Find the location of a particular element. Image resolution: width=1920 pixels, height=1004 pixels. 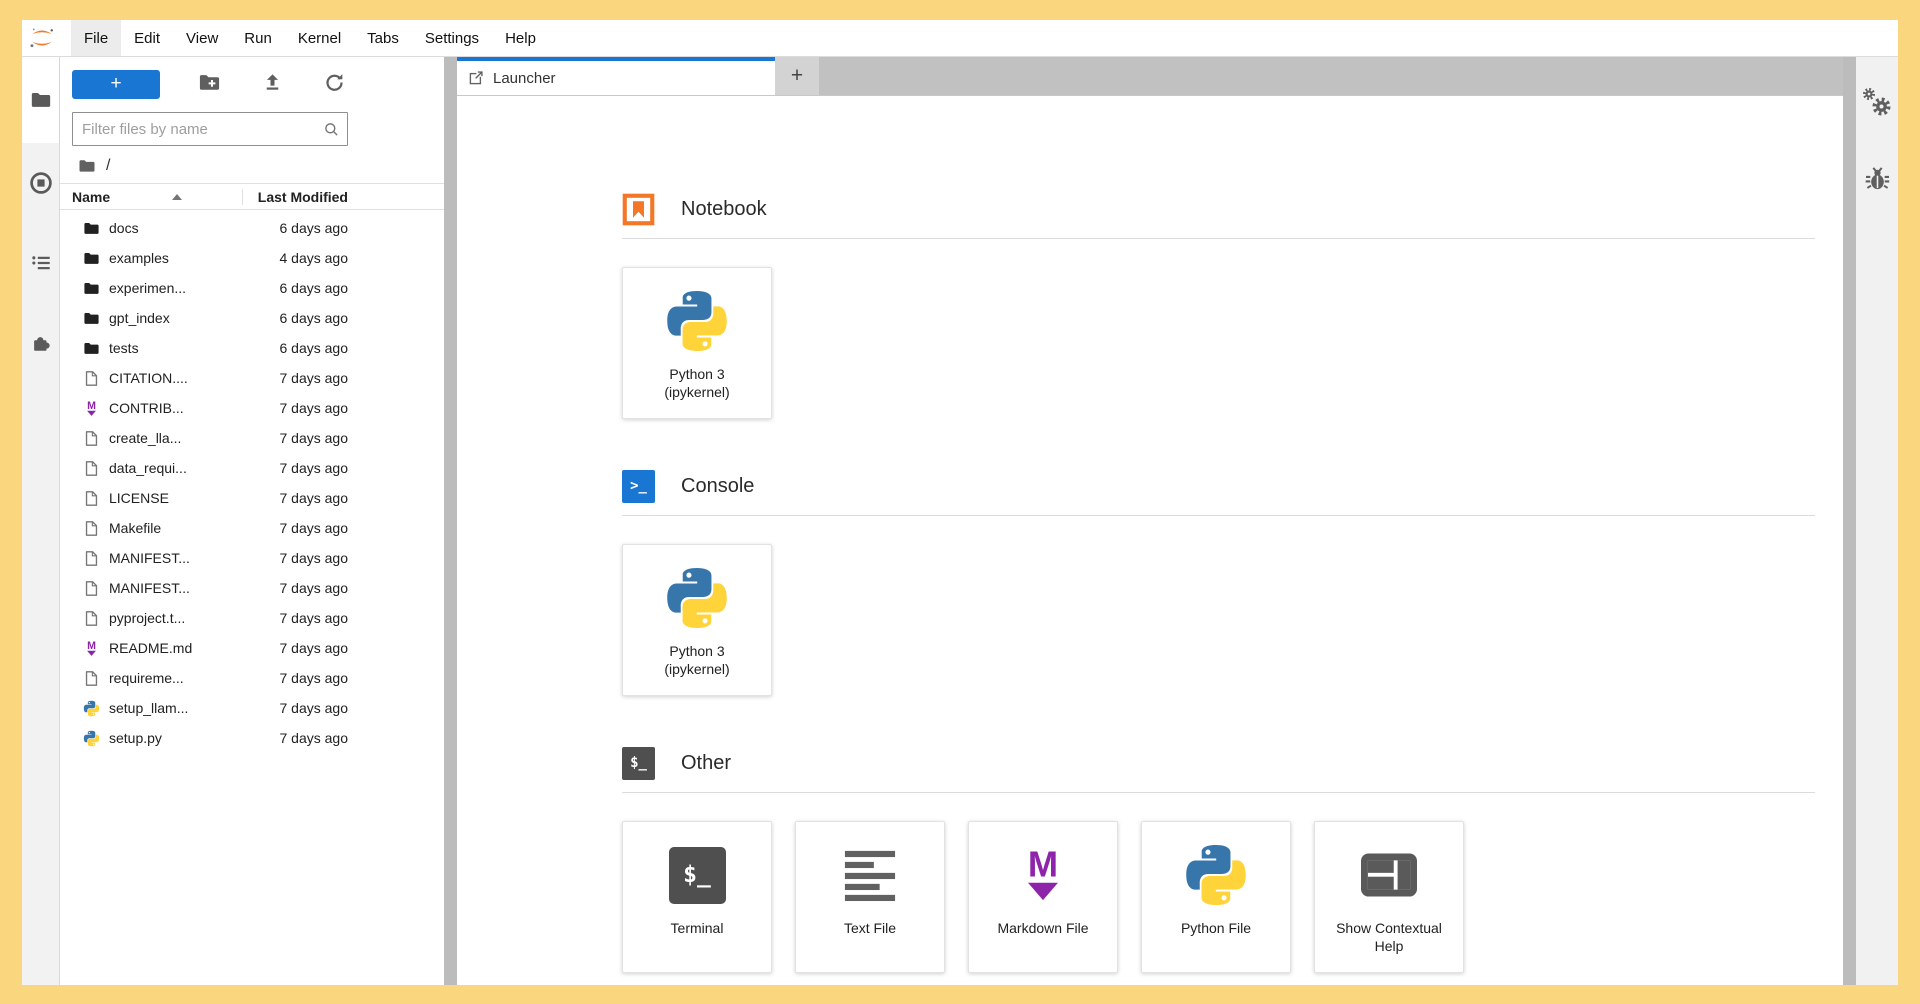

file-row: gpt_index 6 days ago is located at coordinates (252, 318).